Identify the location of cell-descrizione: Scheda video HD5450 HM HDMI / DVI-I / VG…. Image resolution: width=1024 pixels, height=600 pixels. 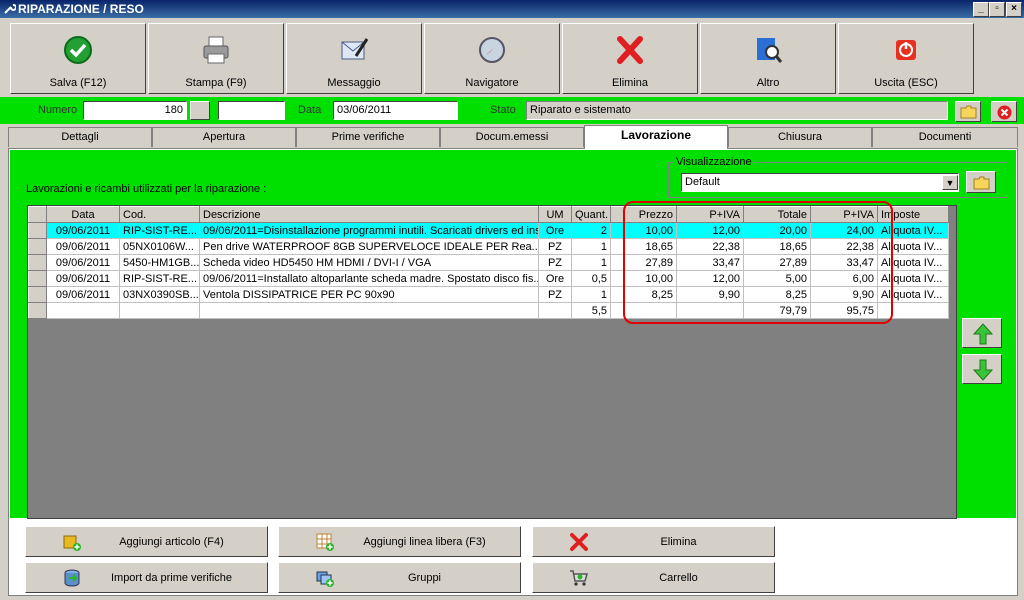
(369, 262).